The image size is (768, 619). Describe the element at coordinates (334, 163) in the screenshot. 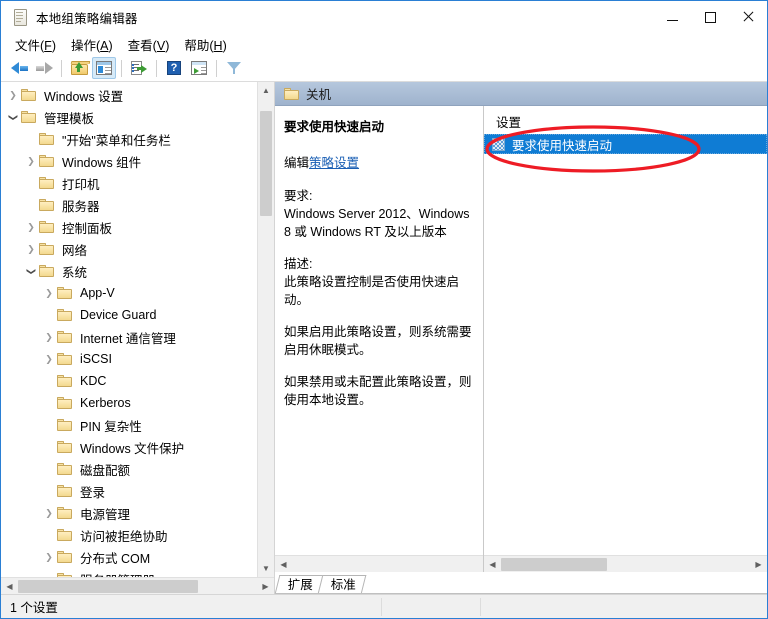

I see `edit-policy-setting-link: 策略设置` at that location.